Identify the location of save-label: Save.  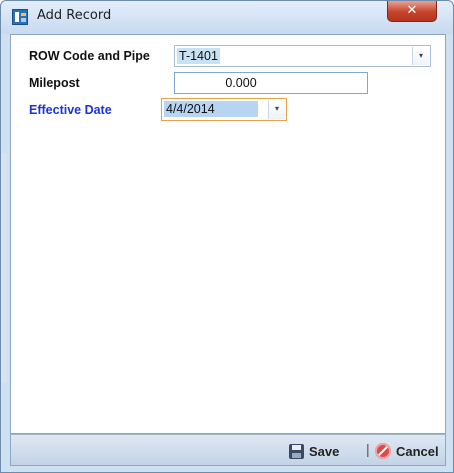
(324, 451).